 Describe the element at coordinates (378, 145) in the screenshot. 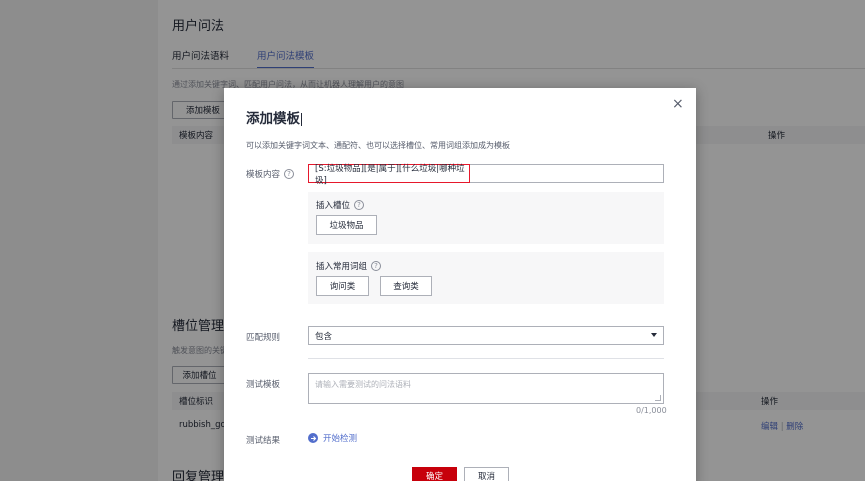

I see `dialog-description: 可以添加关键字词文本、通配符、也可以选择槽位、常用词组添加成为模板` at that location.